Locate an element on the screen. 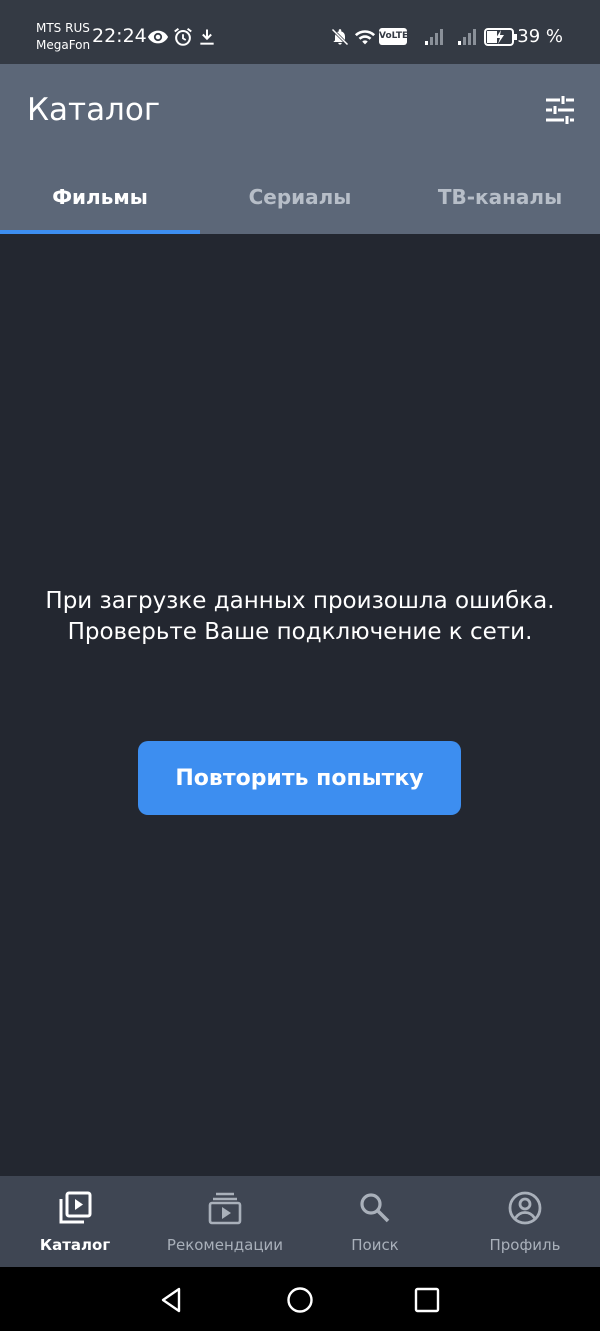  bell-off-icon is located at coordinates (340, 37).